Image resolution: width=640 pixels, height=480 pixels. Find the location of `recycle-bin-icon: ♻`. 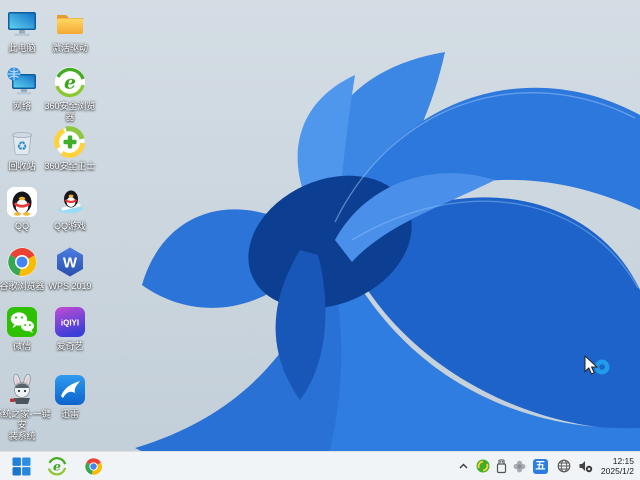

recycle-bin-icon: ♻ is located at coordinates (22, 144).